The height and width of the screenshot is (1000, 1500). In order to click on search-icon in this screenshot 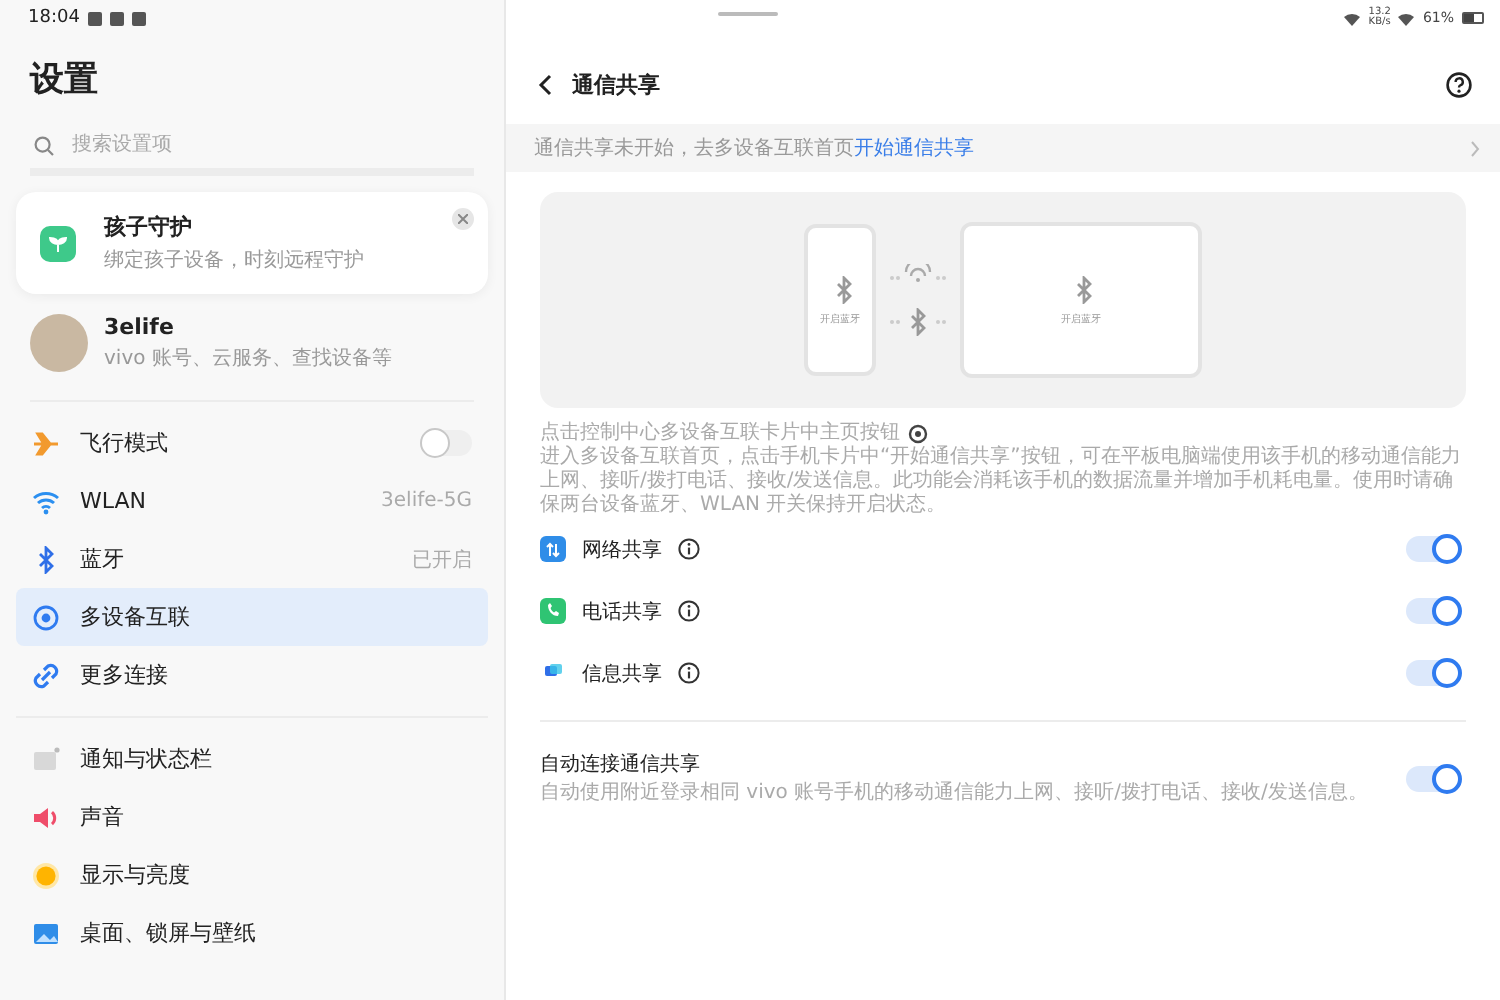, I will do `click(44, 145)`.